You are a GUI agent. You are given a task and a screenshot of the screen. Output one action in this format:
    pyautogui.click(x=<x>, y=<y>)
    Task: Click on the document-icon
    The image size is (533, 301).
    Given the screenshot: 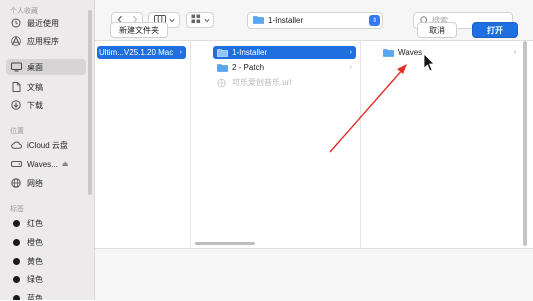 What is the action you would take?
    pyautogui.click(x=16, y=87)
    